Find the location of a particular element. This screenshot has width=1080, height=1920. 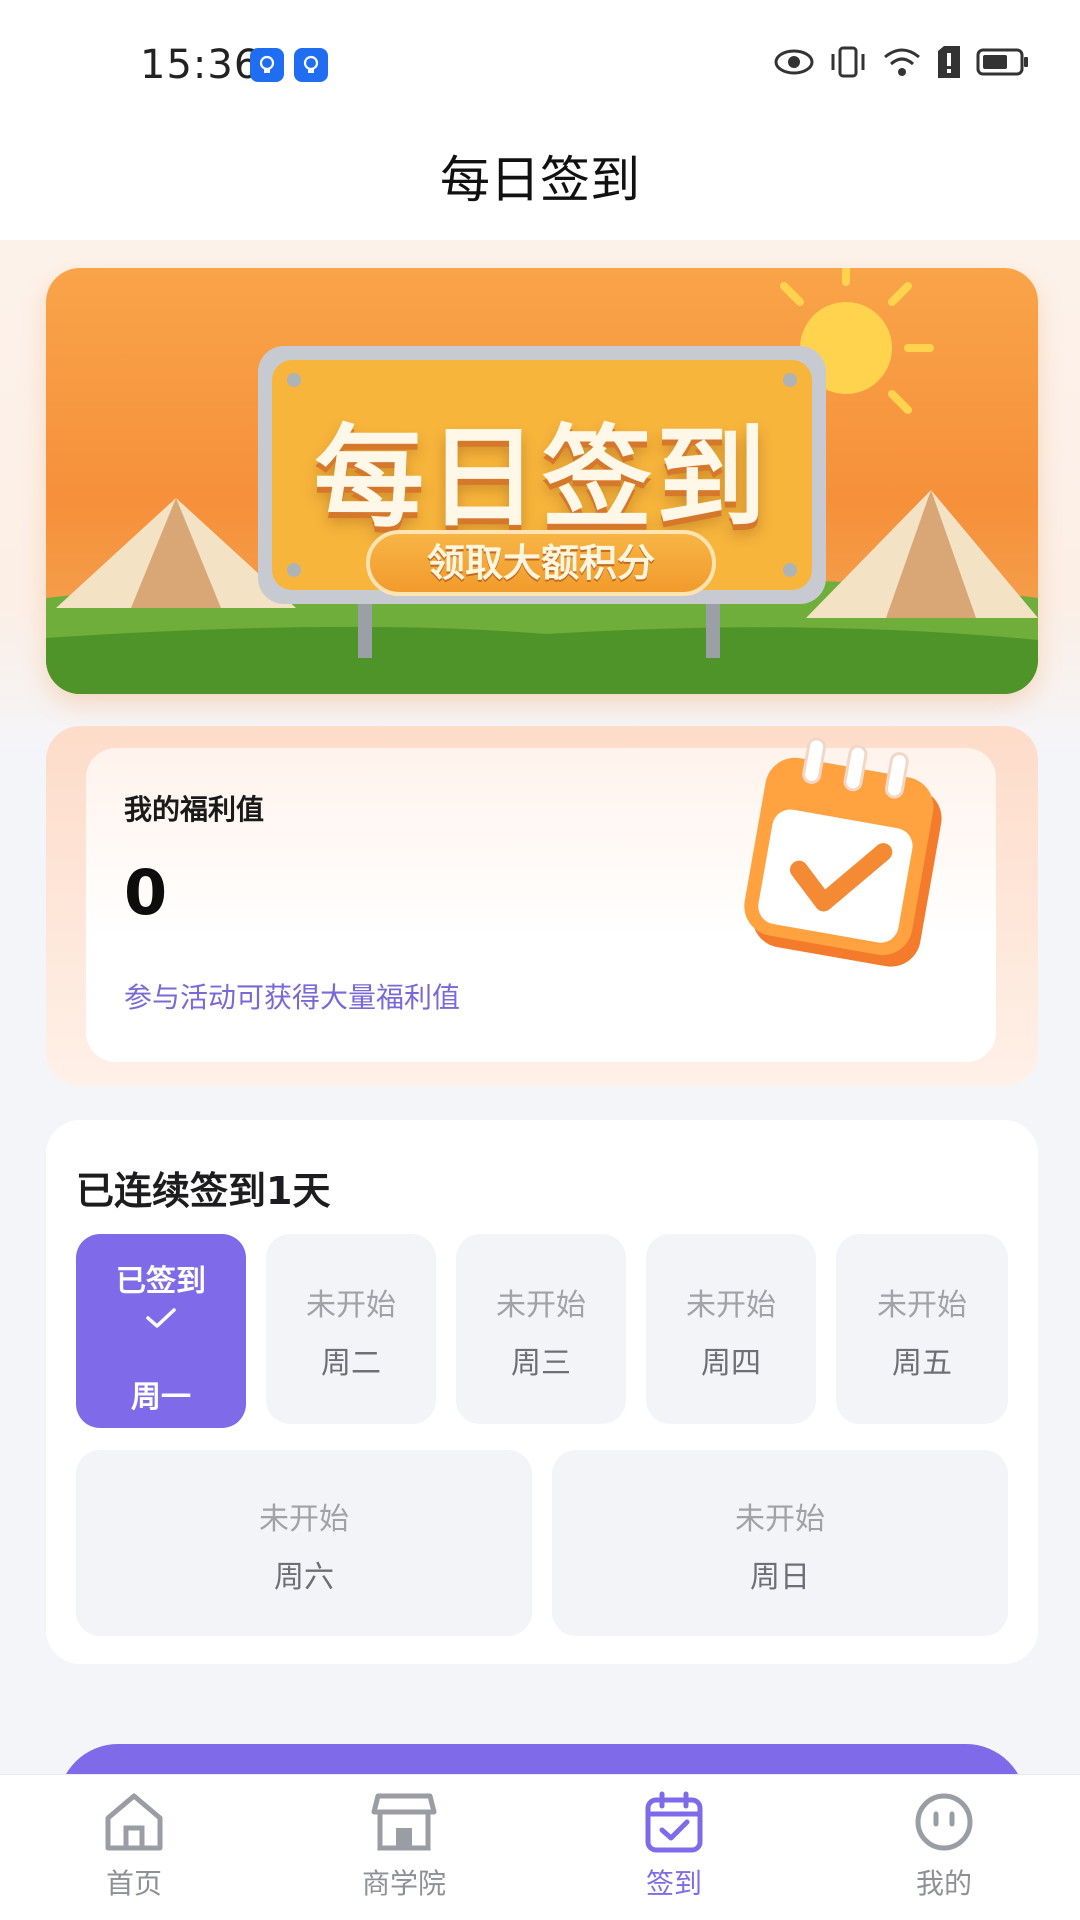

day-weekday: 周一 is located at coordinates (161, 1397).